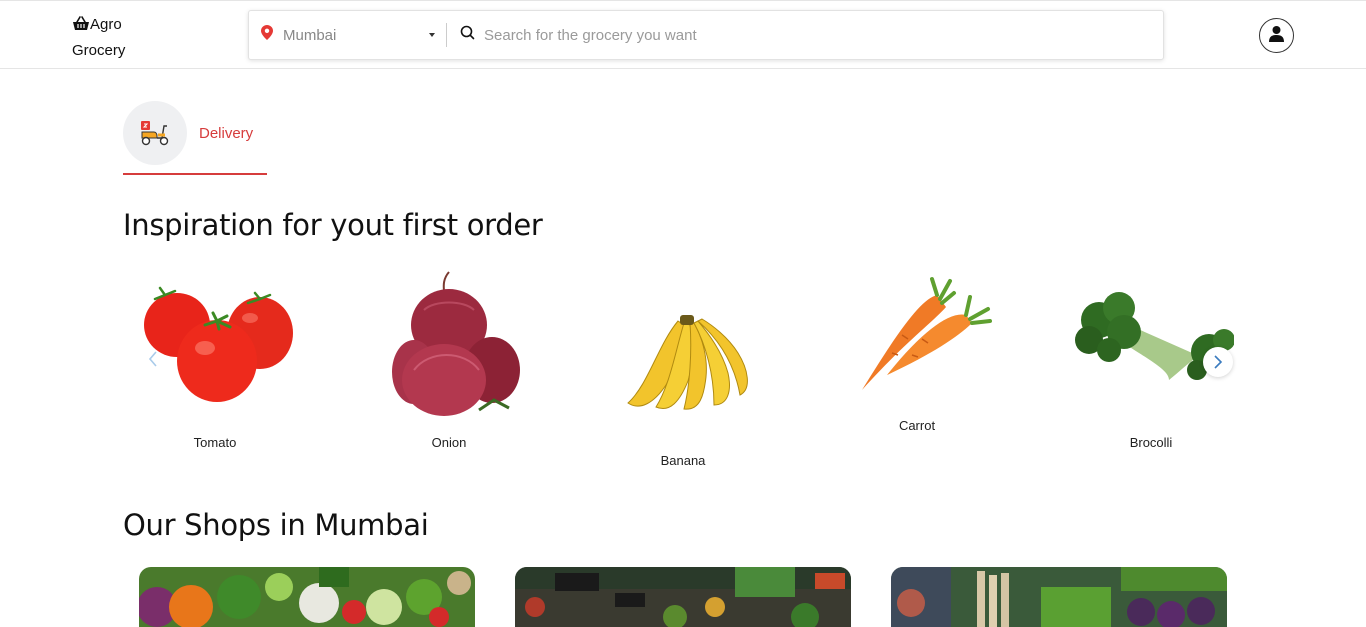  Describe the element at coordinates (106, 24) in the screenshot. I see `brand-name-line1: Agro` at that location.